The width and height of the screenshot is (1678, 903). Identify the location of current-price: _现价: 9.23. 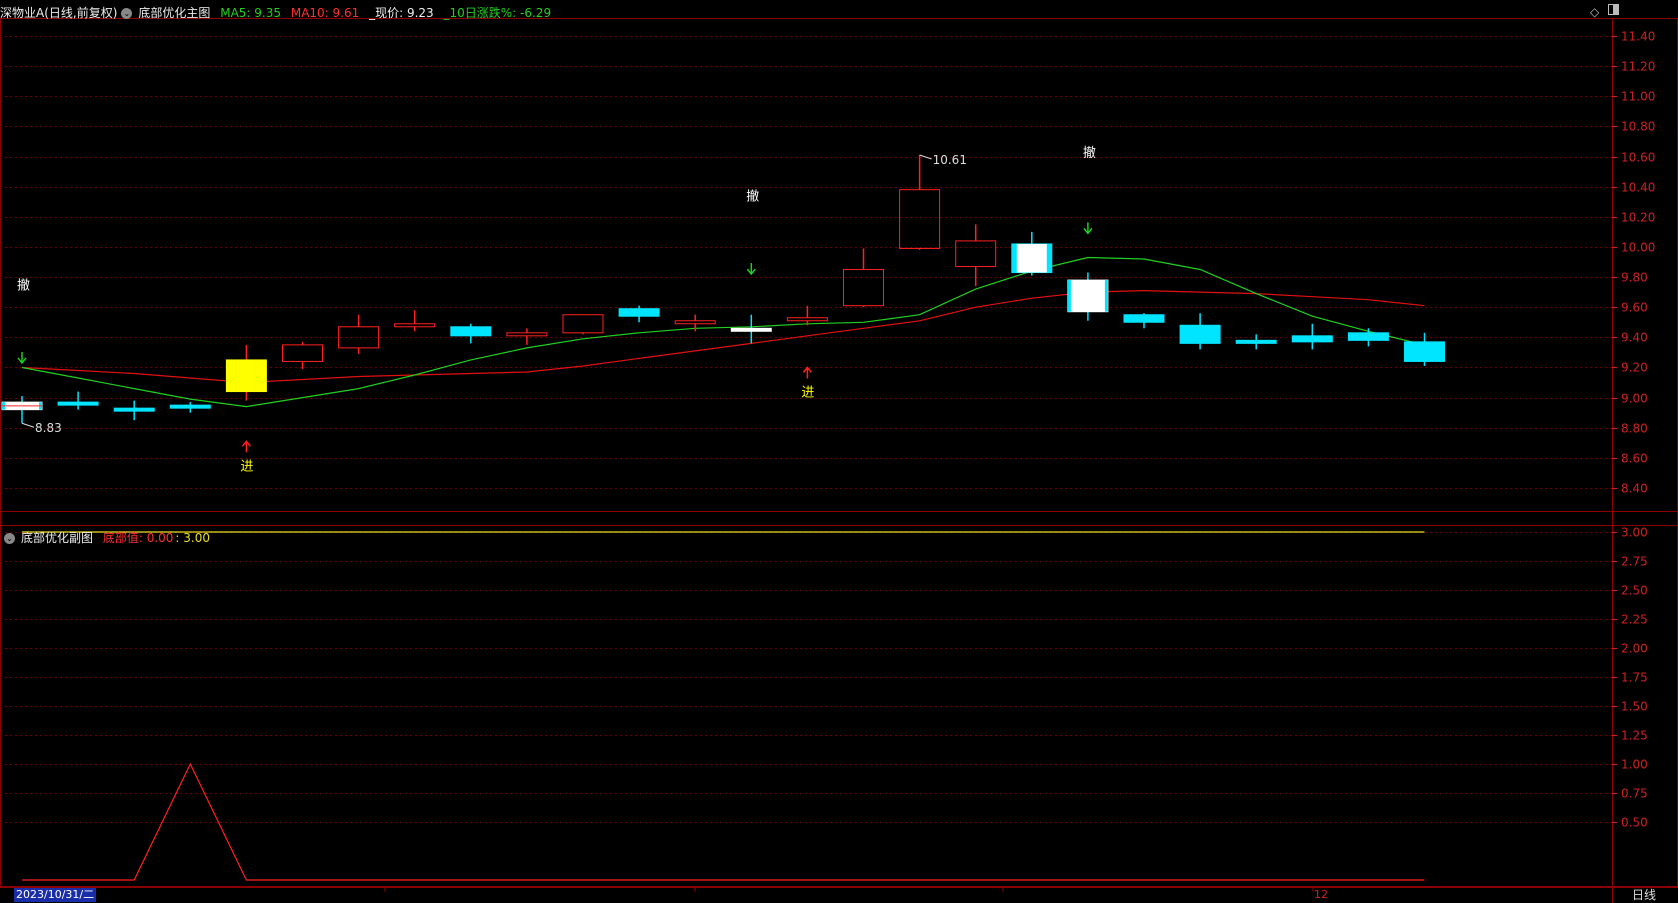
(401, 13).